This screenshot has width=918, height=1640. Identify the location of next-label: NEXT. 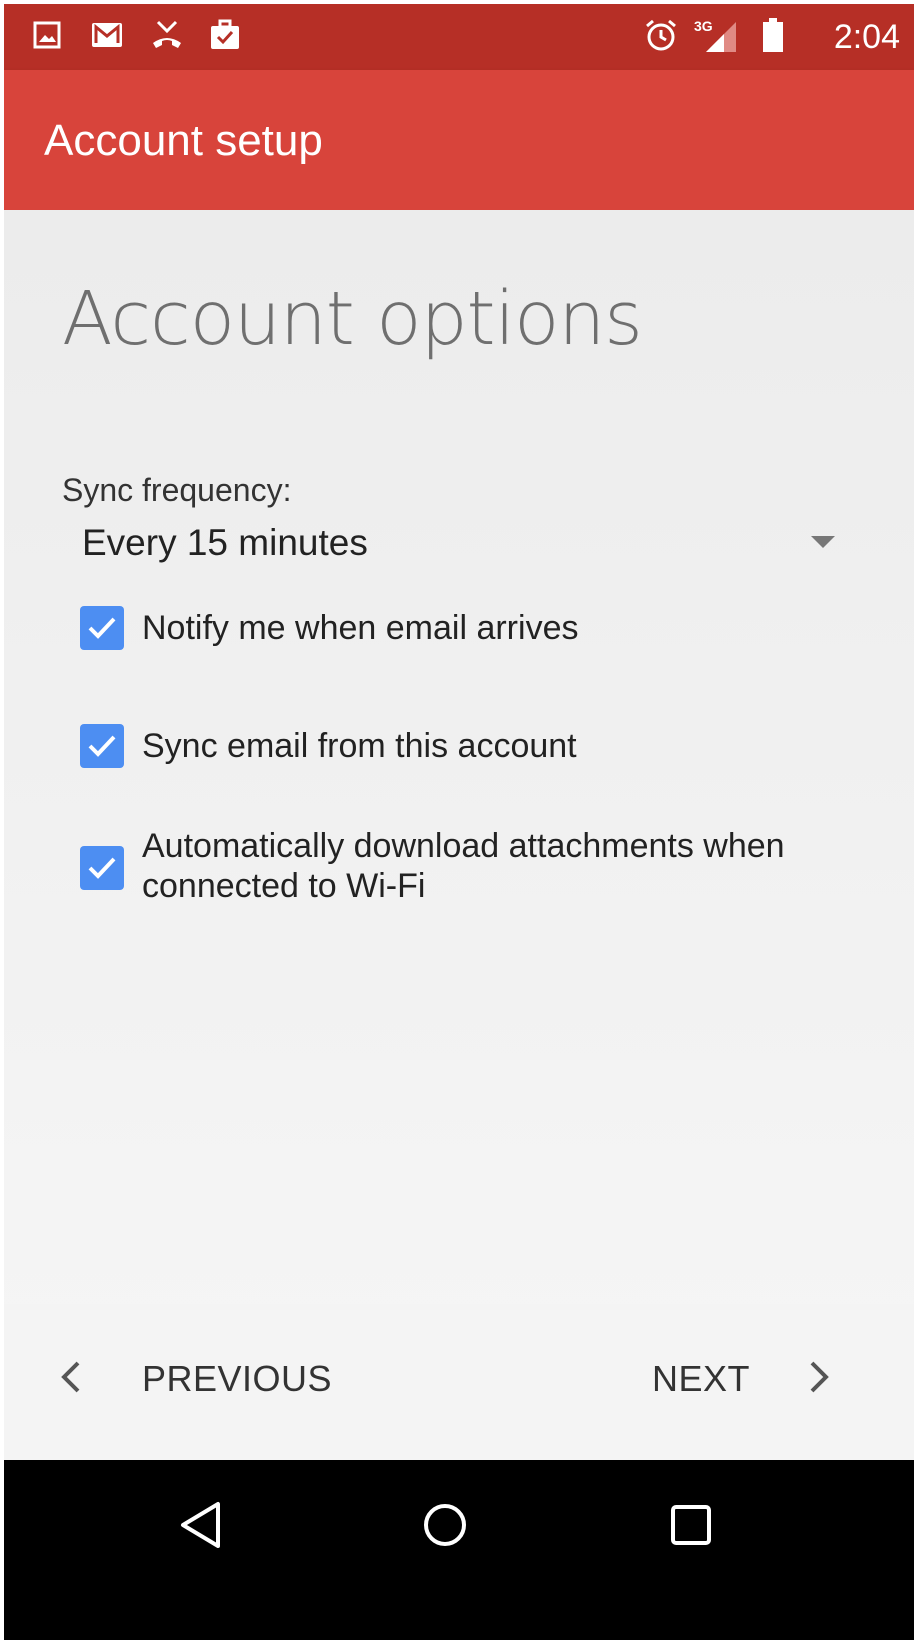
(701, 1378).